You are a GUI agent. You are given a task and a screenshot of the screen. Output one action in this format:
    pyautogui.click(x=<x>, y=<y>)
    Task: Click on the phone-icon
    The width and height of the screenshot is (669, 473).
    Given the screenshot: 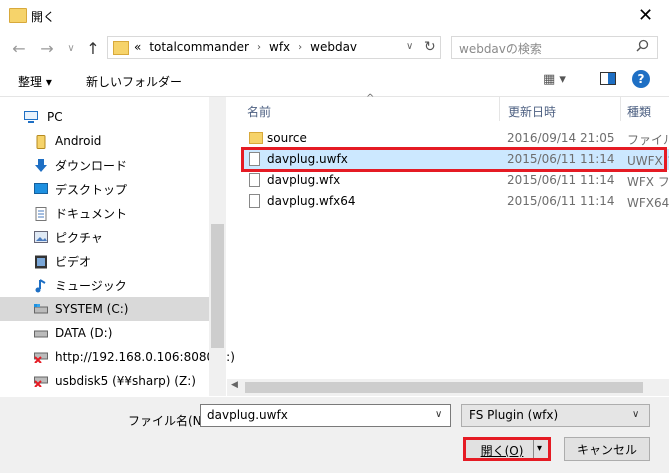 What is the action you would take?
    pyautogui.click(x=41, y=142)
    